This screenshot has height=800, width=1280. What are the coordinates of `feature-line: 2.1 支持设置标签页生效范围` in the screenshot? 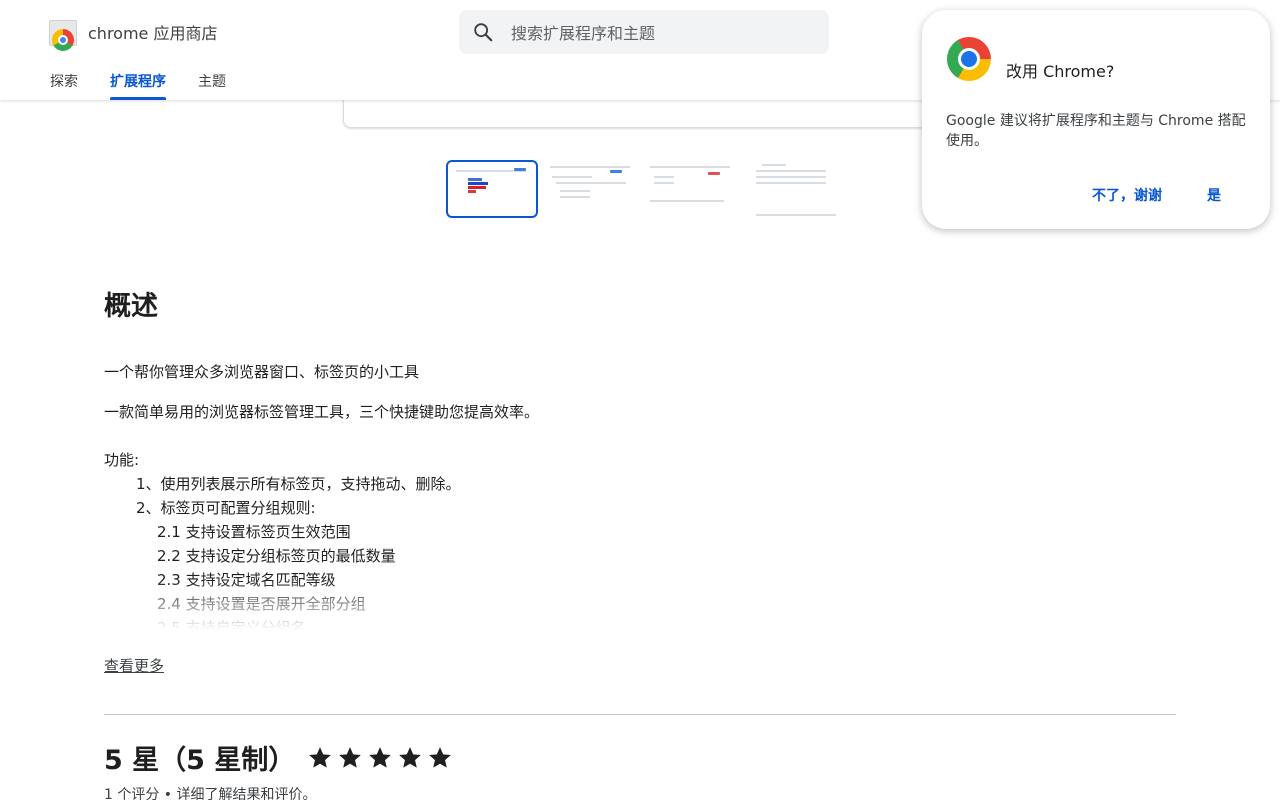 It's located at (254, 532).